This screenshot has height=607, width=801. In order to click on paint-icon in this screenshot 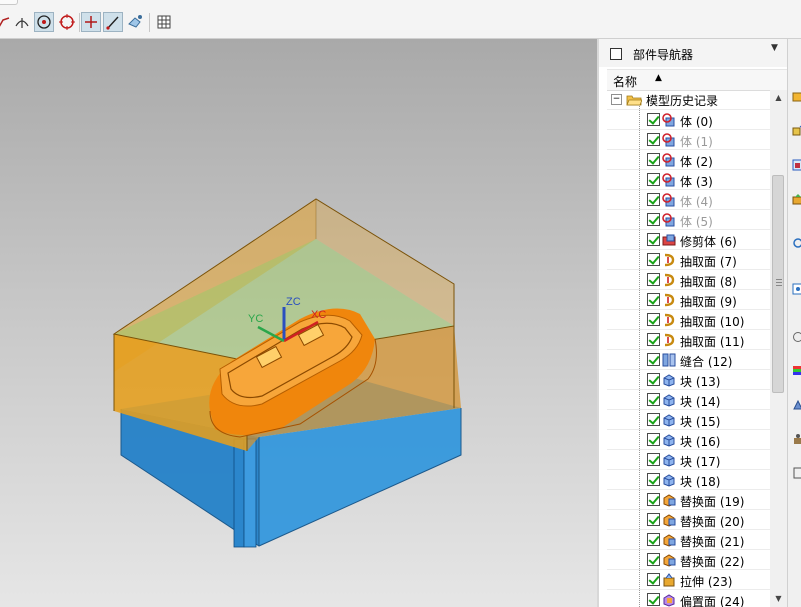, I will do `click(135, 22)`.